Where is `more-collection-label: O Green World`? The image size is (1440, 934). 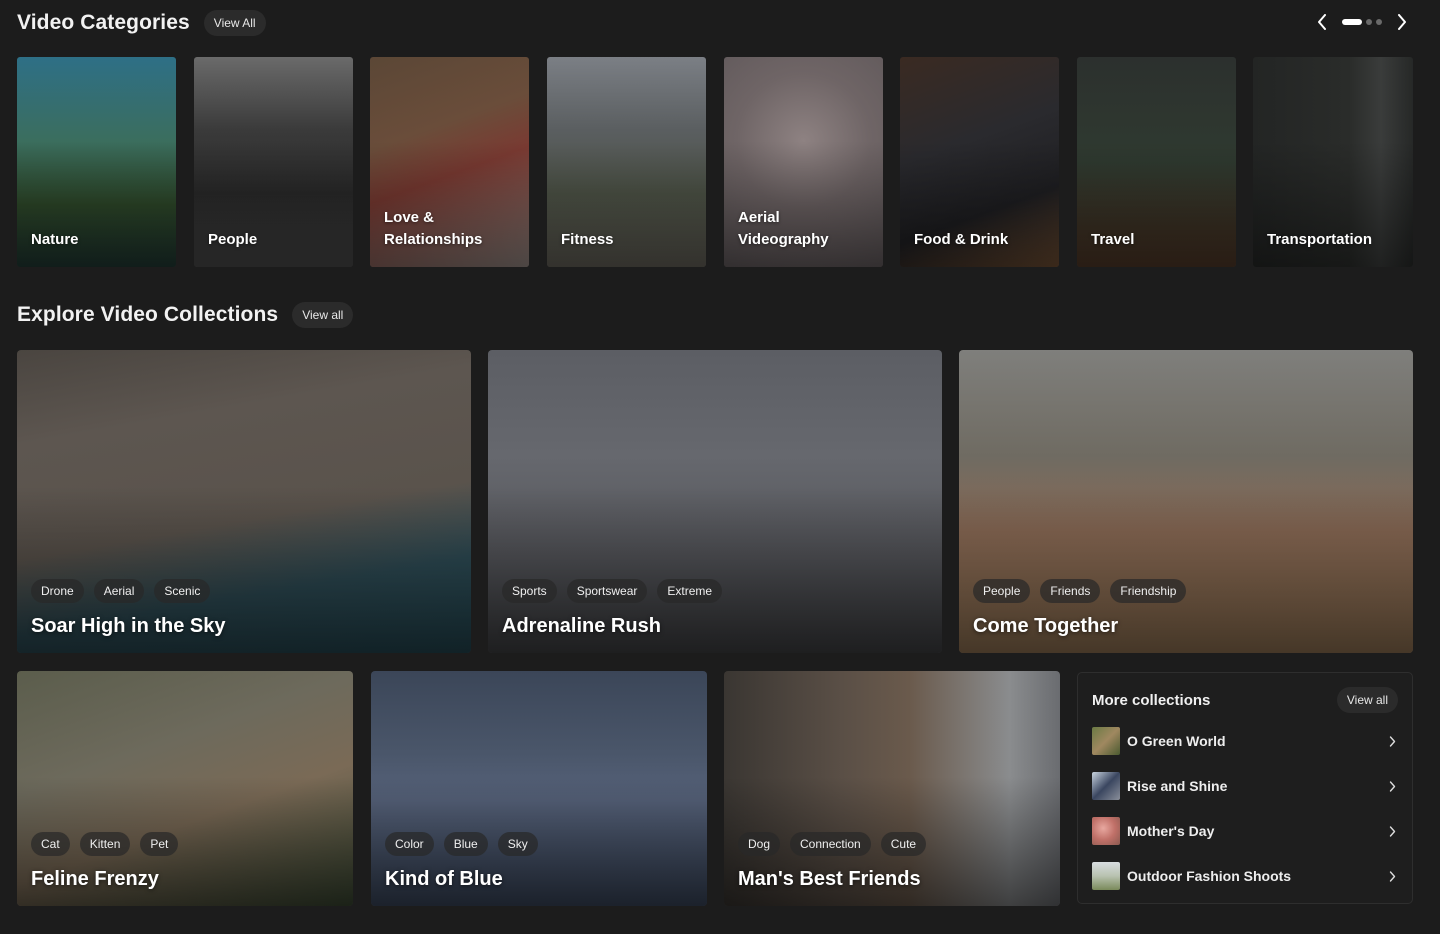
more-collection-label: O Green World is located at coordinates (1176, 741).